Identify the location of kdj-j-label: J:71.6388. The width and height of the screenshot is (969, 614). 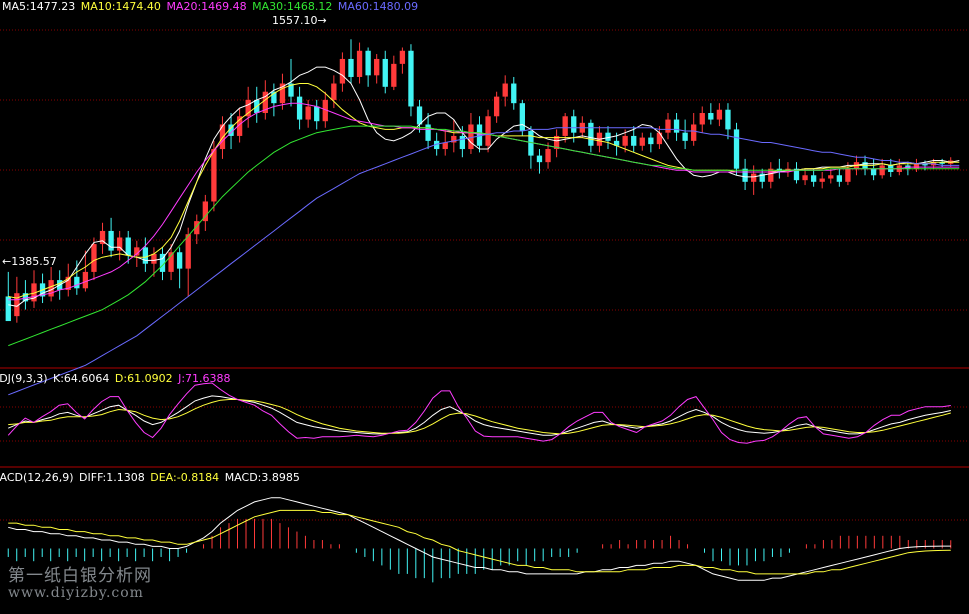
(204, 378).